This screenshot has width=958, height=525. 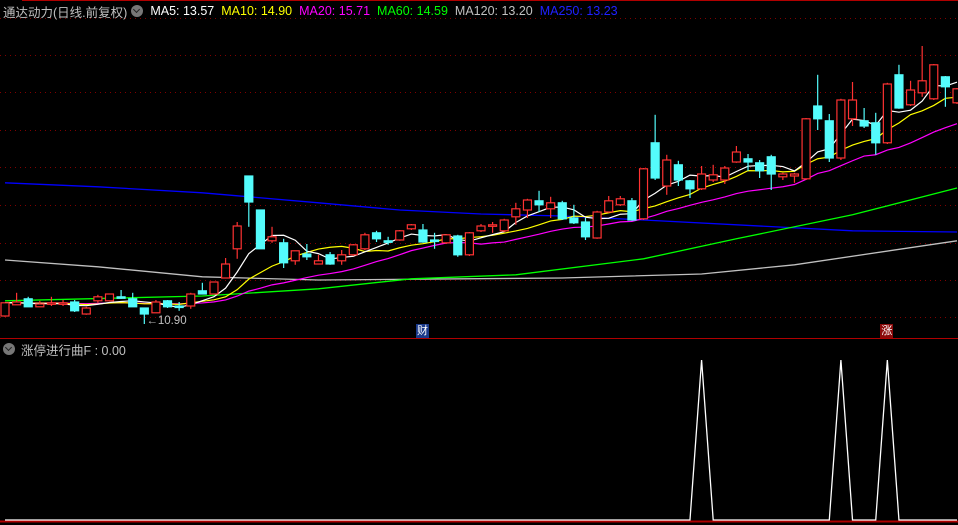 I want to click on indicator-header: 涨停进行曲F : 0.00, so click(x=64, y=349).